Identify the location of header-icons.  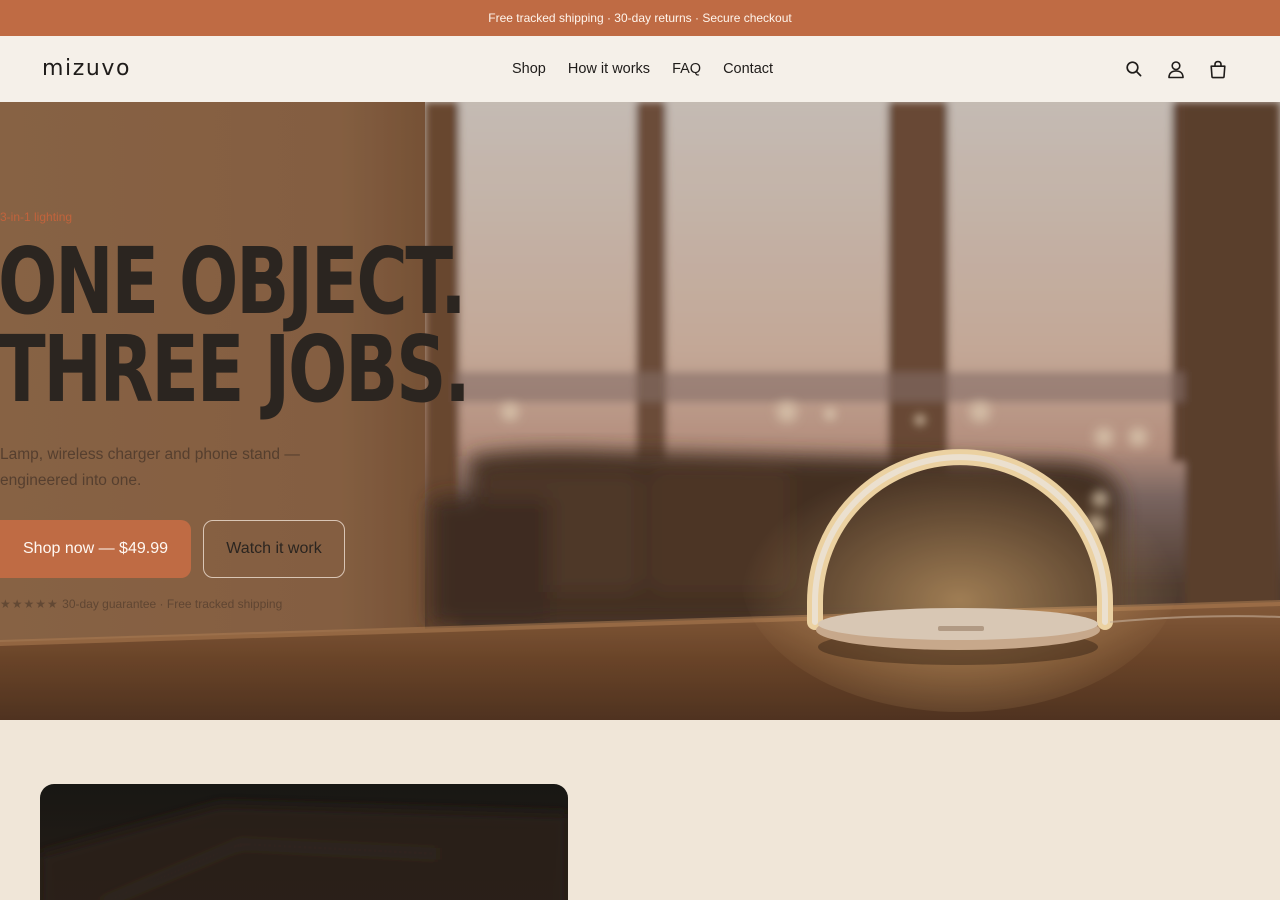
(1176, 69).